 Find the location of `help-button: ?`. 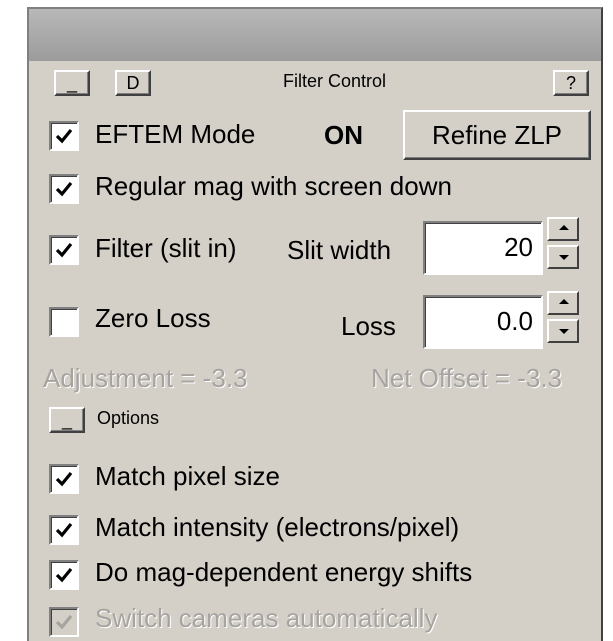

help-button: ? is located at coordinates (571, 83).